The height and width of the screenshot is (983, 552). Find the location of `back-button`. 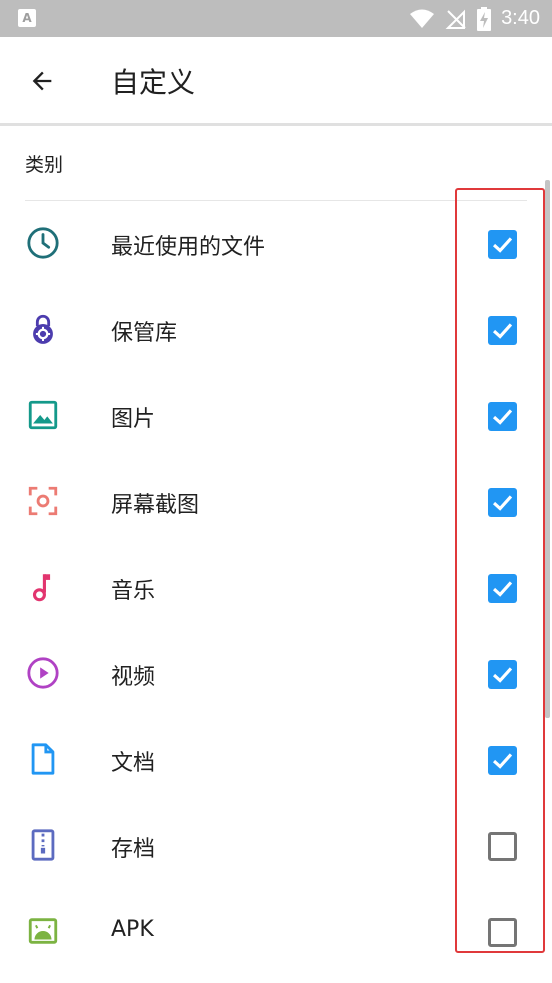

back-button is located at coordinates (42, 81).